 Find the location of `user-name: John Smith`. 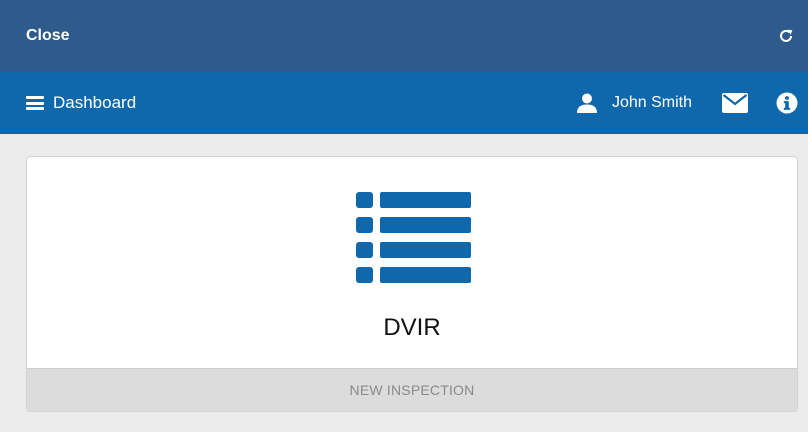

user-name: John Smith is located at coordinates (651, 102).